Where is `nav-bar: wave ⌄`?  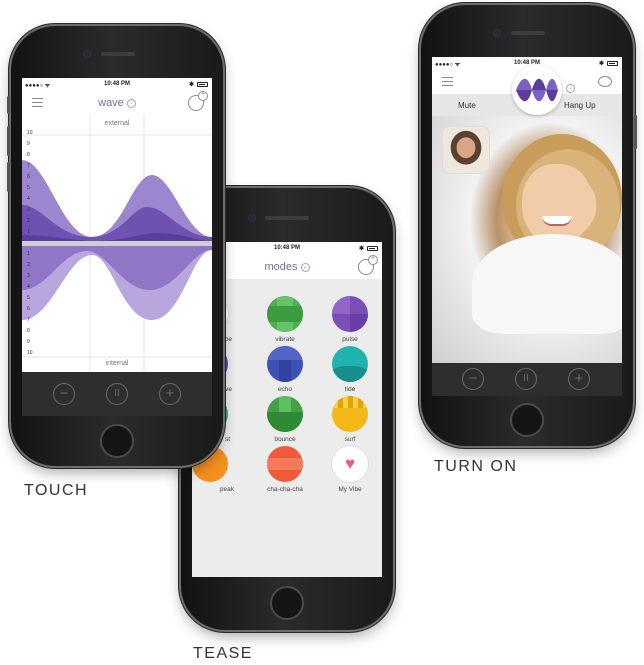 nav-bar: wave ⌄ is located at coordinates (117, 103).